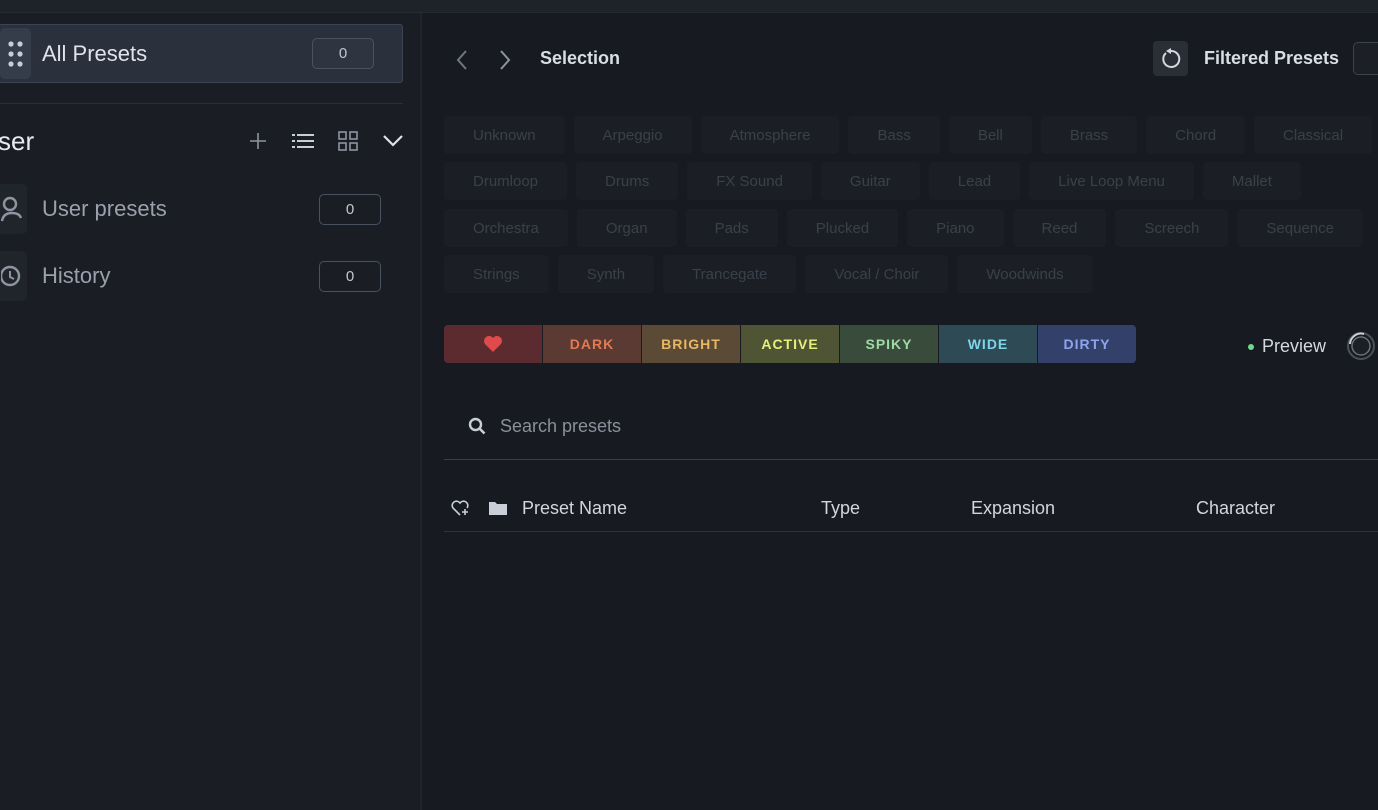 The image size is (1378, 810). Describe the element at coordinates (889, 344) in the screenshot. I see `tag-spiky-button: SPIKY` at that location.